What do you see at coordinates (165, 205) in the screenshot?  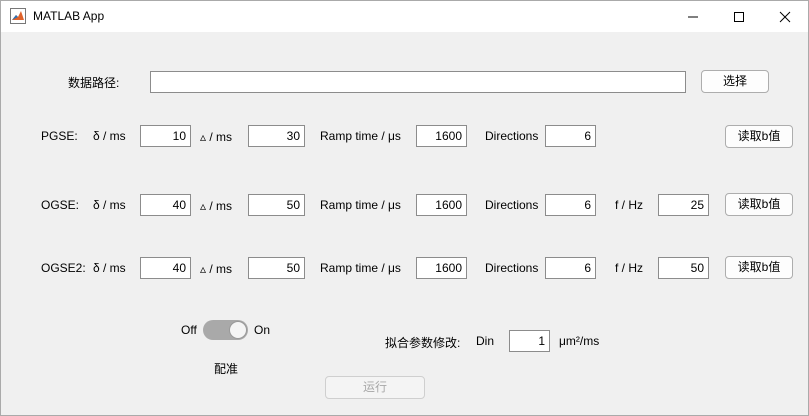 I see `ogse-delta-input: 40` at bounding box center [165, 205].